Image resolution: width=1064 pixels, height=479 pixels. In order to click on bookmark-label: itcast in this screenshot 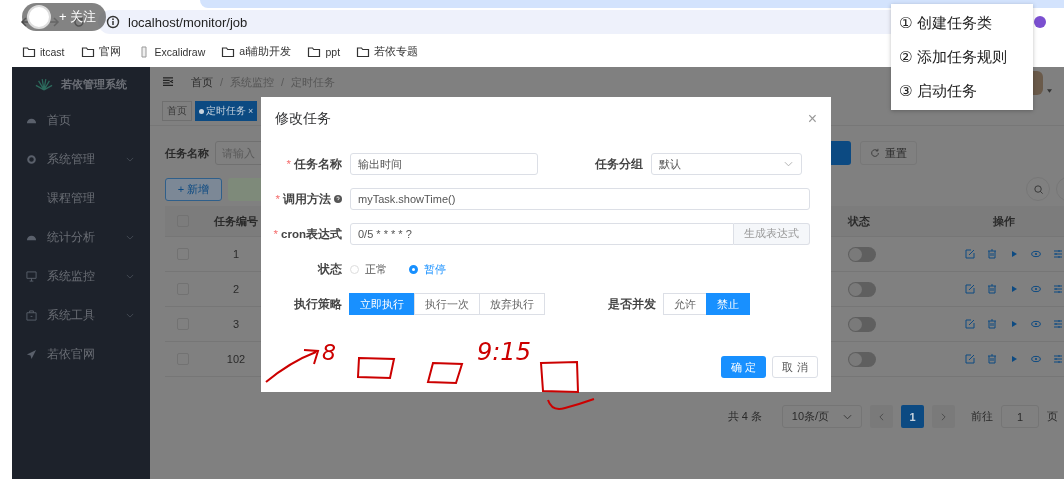, I will do `click(52, 51)`.